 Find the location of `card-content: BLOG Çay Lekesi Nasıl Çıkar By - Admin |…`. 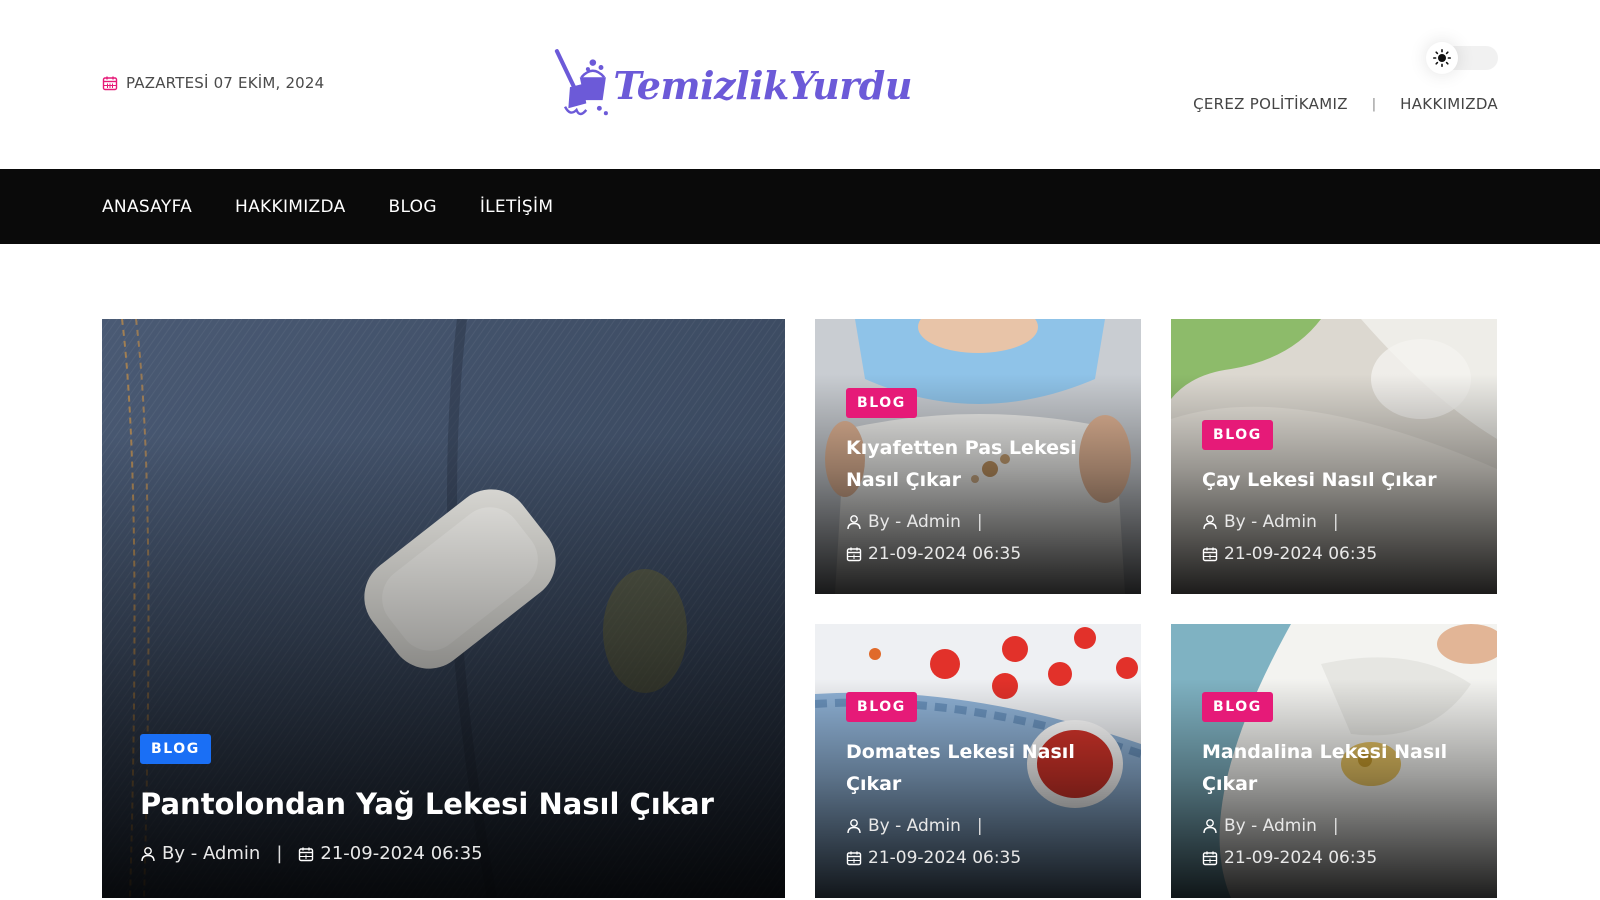

card-content: BLOG Çay Lekesi Nasıl Çıkar By - Admin |… is located at coordinates (1339, 495).